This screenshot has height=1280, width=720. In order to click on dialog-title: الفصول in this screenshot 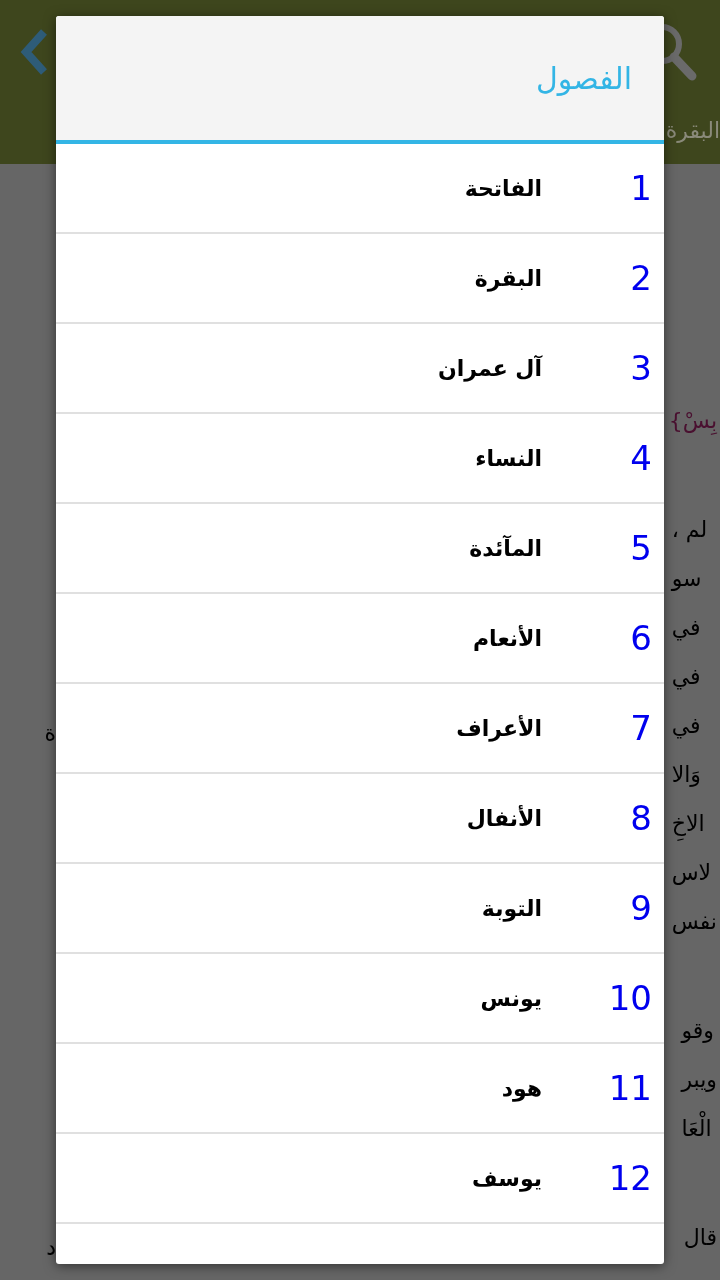, I will do `click(584, 78)`.